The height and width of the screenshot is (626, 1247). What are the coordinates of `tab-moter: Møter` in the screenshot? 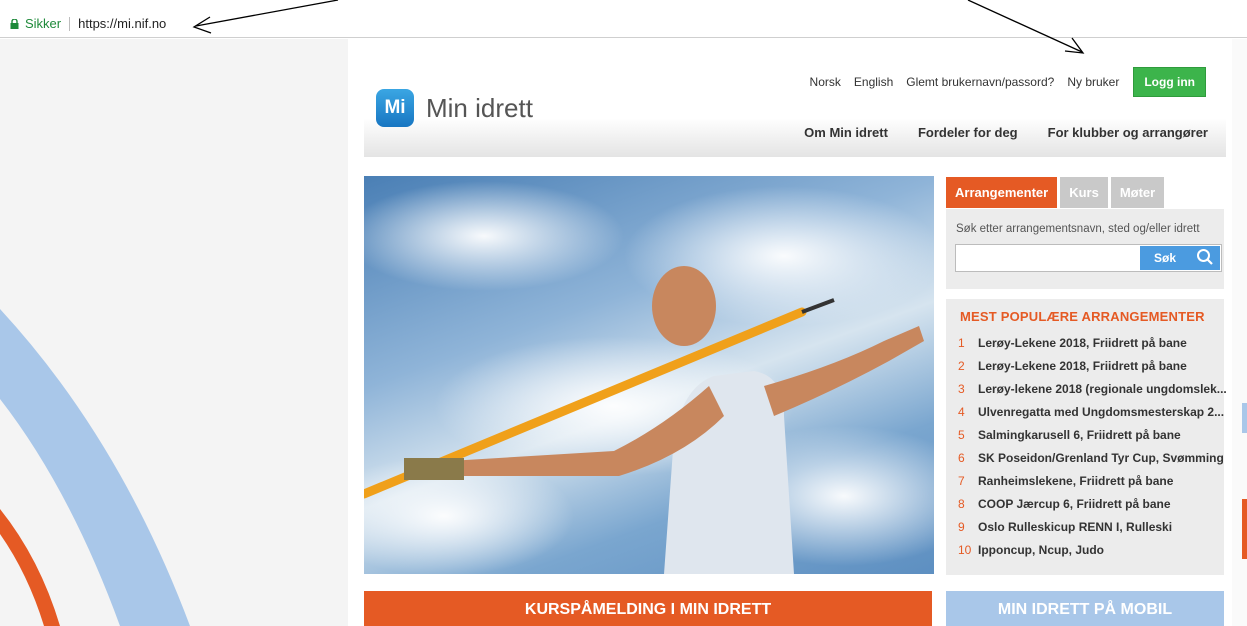 It's located at (1137, 192).